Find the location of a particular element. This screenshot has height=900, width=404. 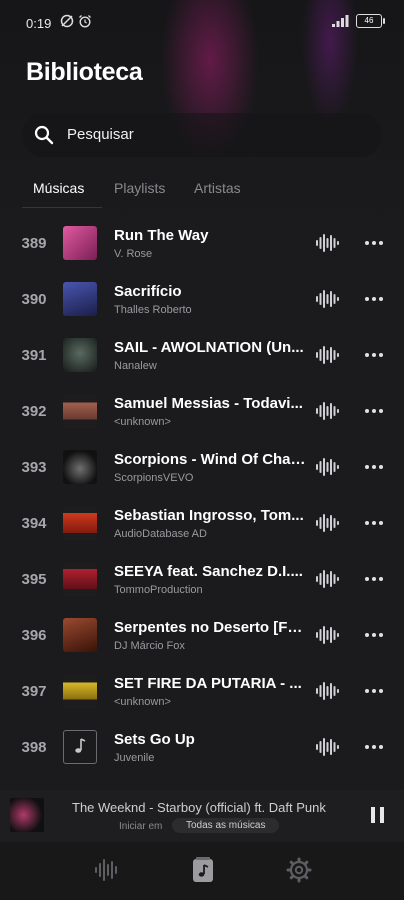

song-number: 395 is located at coordinates (34, 579).